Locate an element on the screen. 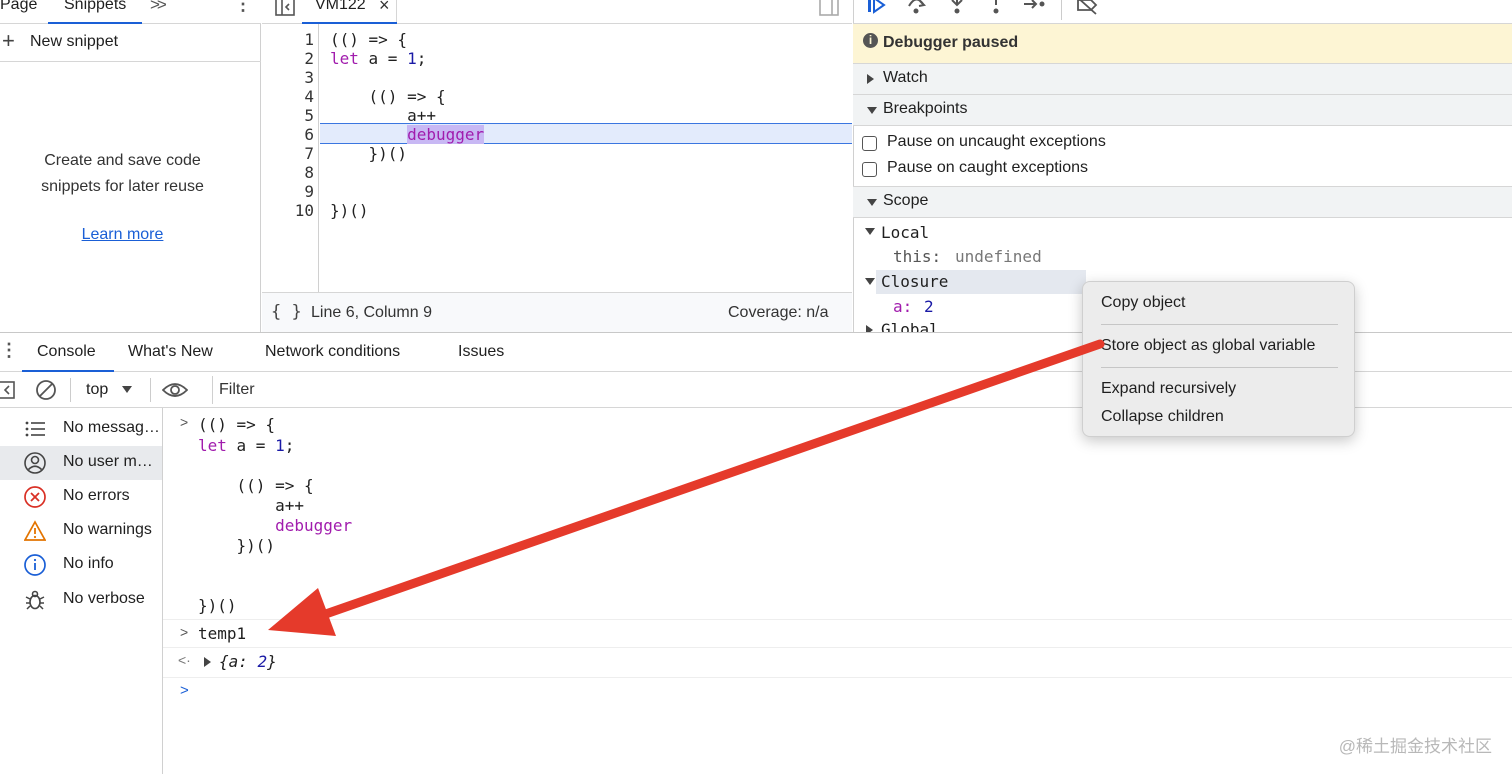 Image resolution: width=1512 pixels, height=774 pixels. tab-vm122-label: VM122 is located at coordinates (340, 6).